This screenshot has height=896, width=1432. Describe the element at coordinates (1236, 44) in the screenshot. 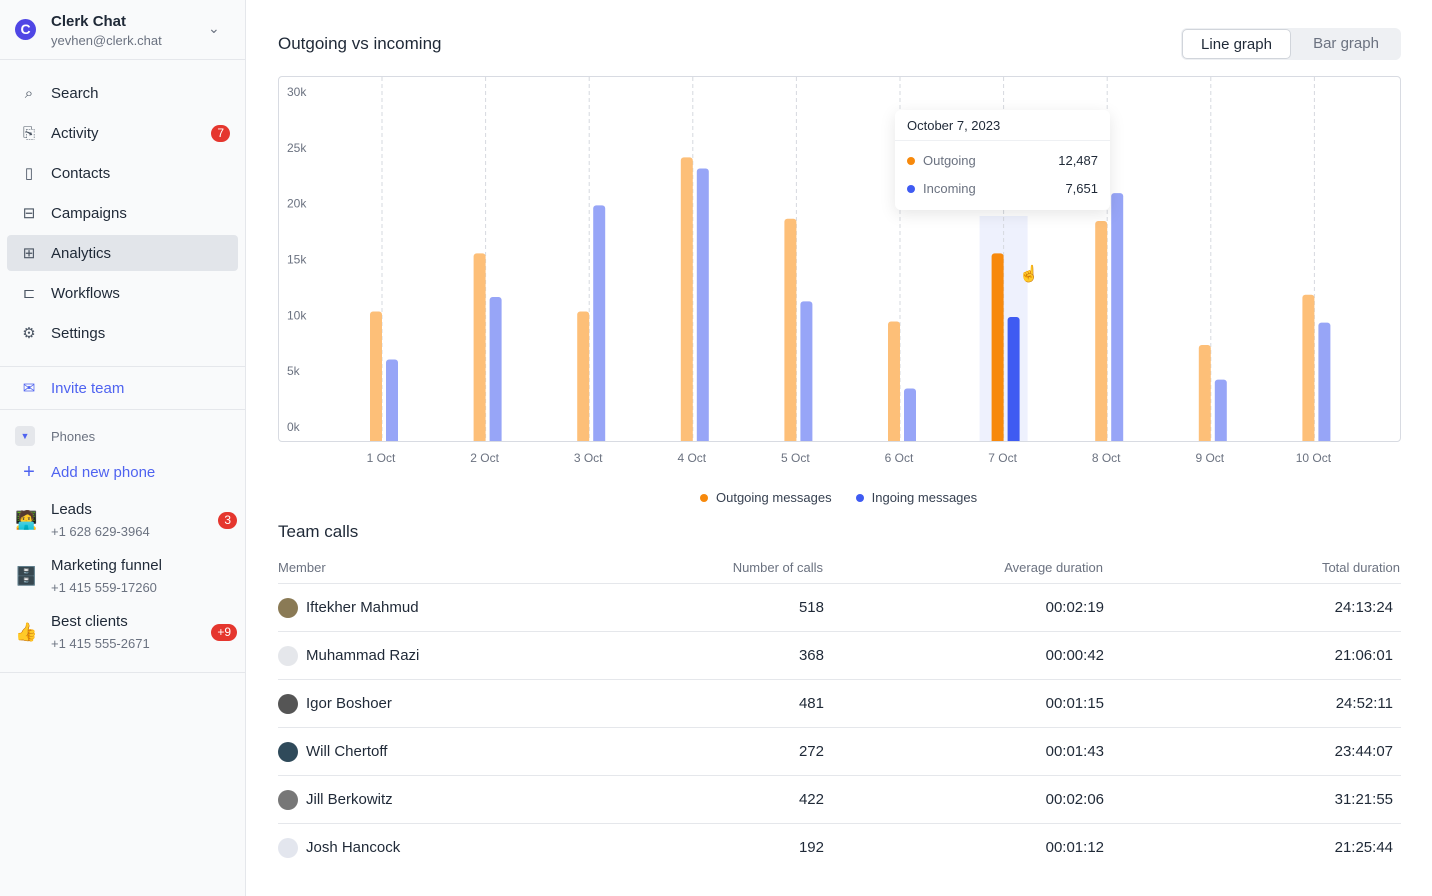

I see `line-graph-tab: Line graph` at that location.